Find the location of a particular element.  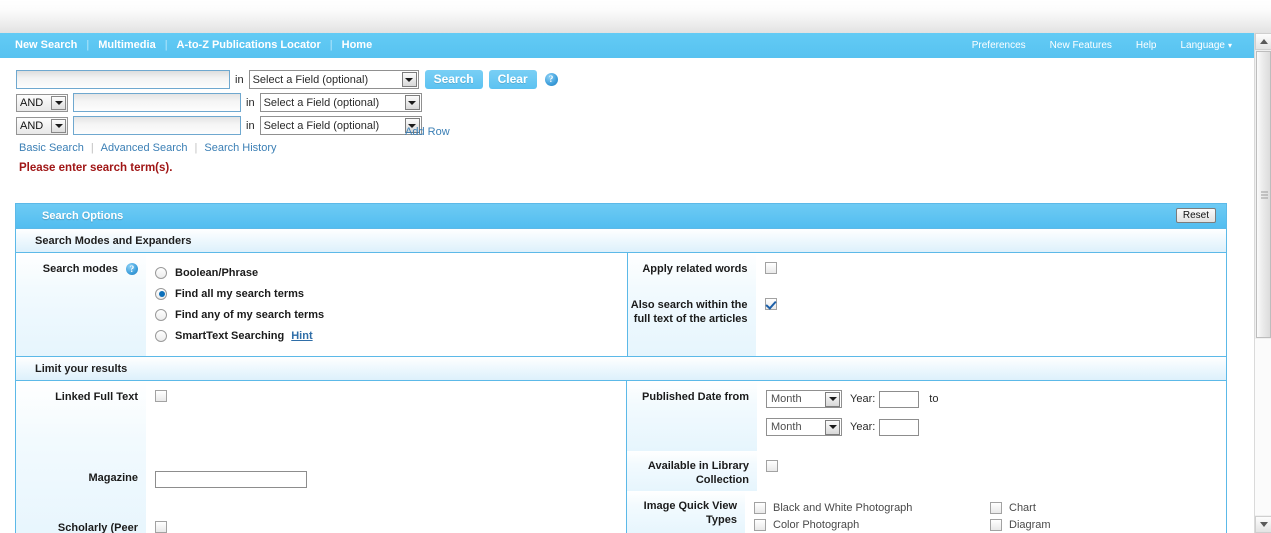

year-input-from is located at coordinates (899, 399).